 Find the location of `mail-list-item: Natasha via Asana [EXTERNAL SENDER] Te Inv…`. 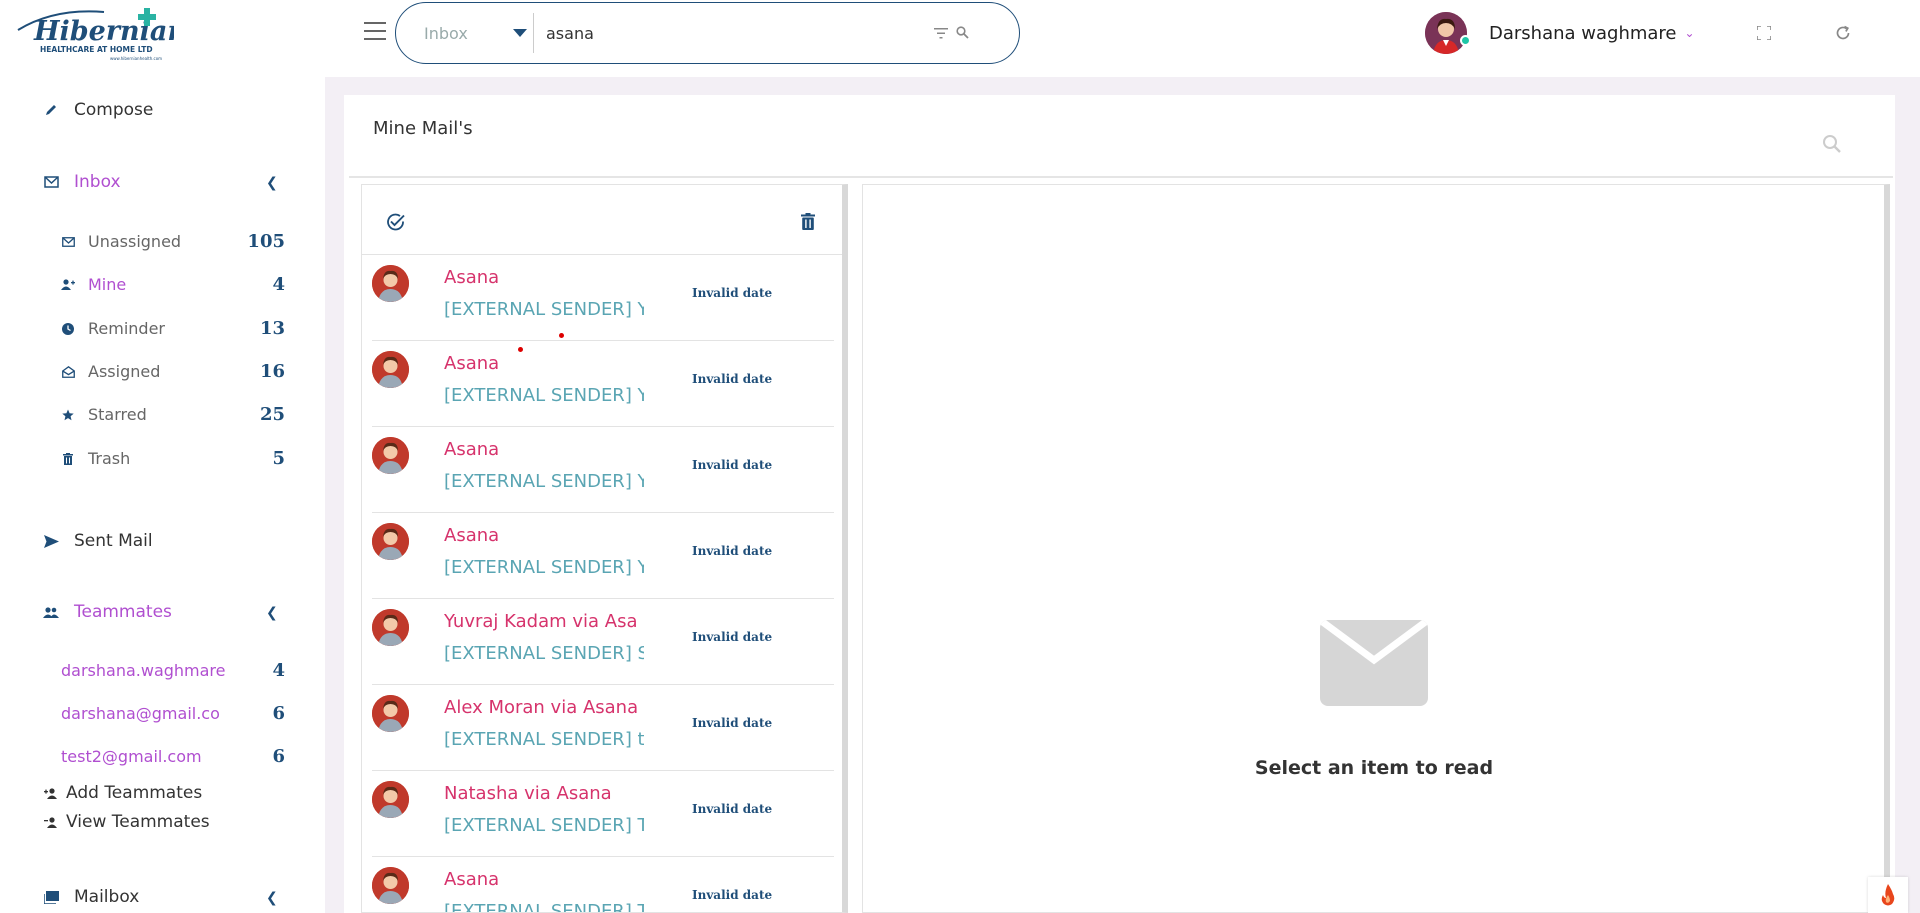

mail-list-item: Natasha via Asana [EXTERNAL SENDER] Te Inv… is located at coordinates (603, 814).